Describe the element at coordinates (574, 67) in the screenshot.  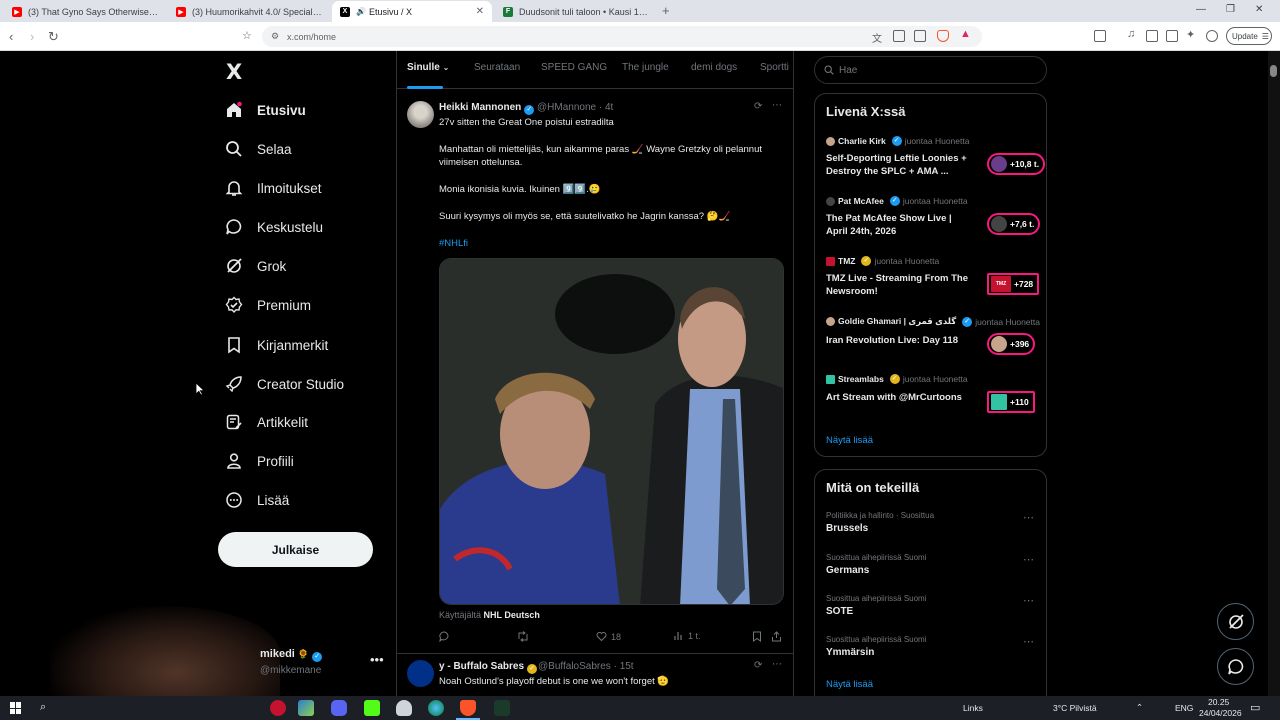
I see `tab-list: SPEED GANG` at that location.